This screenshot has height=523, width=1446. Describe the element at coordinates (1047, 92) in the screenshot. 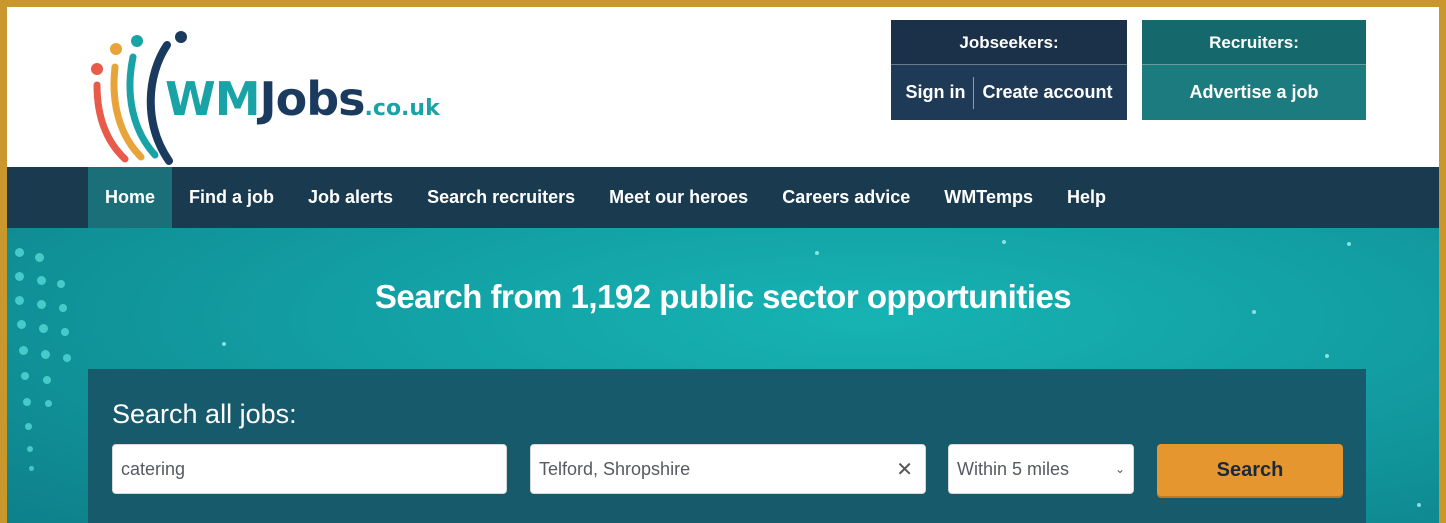

I see `create-account-link: Create account` at that location.